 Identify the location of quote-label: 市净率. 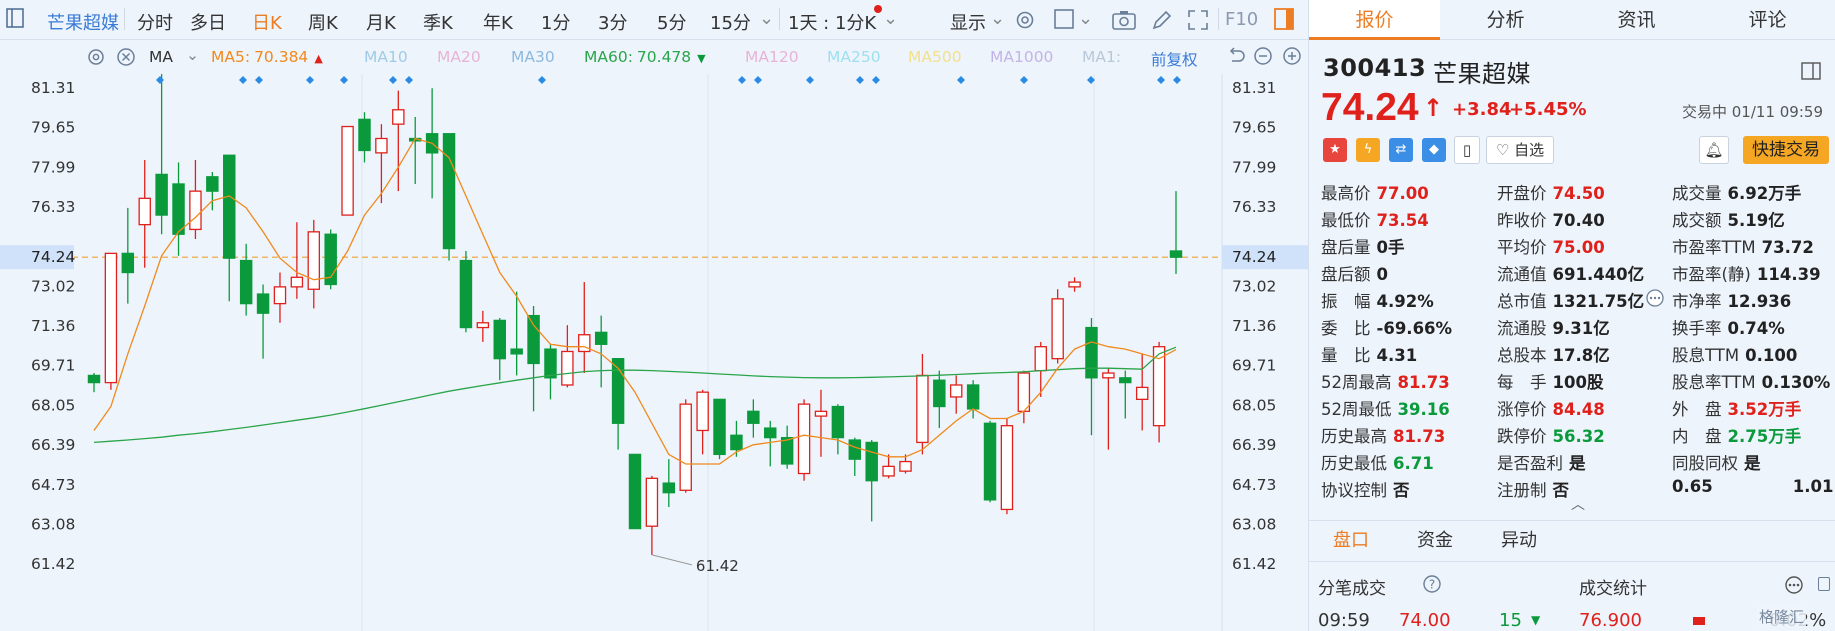
(1697, 301).